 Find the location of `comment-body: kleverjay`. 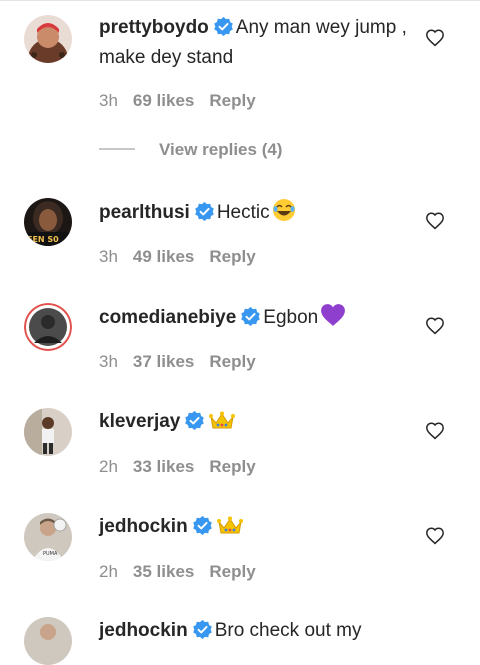

comment-body: kleverjay is located at coordinates (259, 423).